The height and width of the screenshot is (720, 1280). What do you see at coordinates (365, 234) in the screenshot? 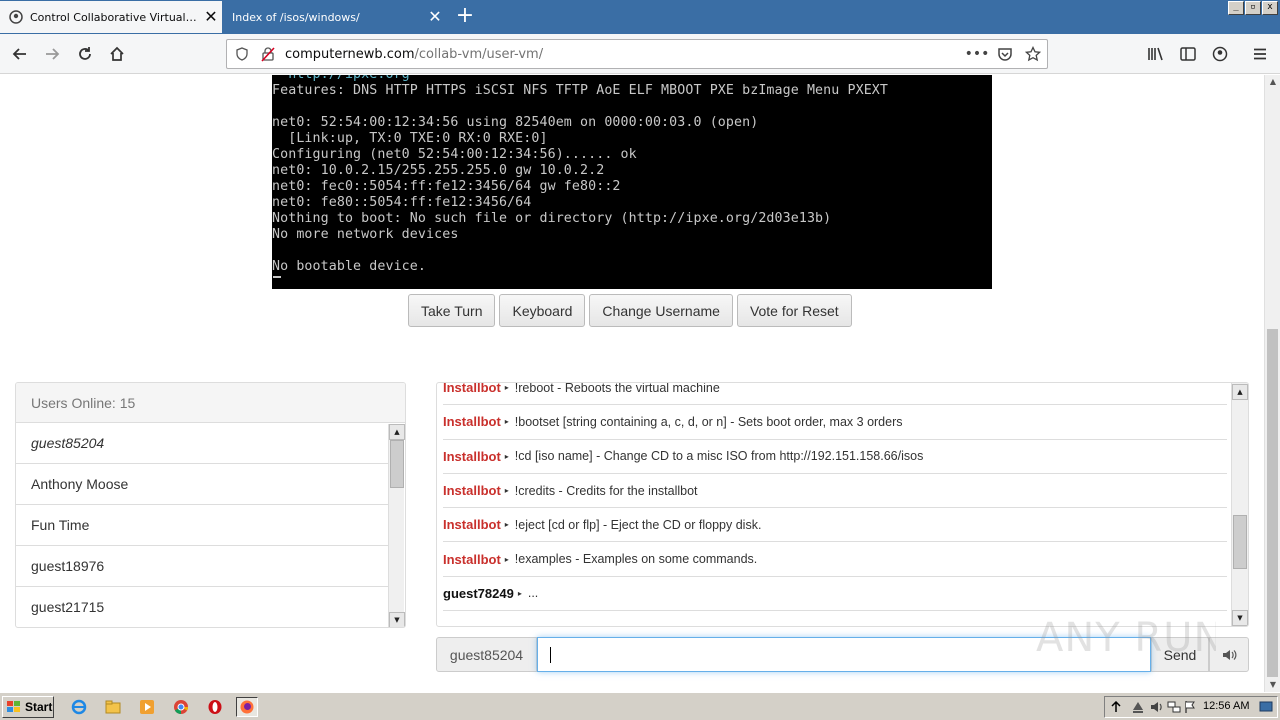
I see `vm-console-line: No more network devices` at bounding box center [365, 234].